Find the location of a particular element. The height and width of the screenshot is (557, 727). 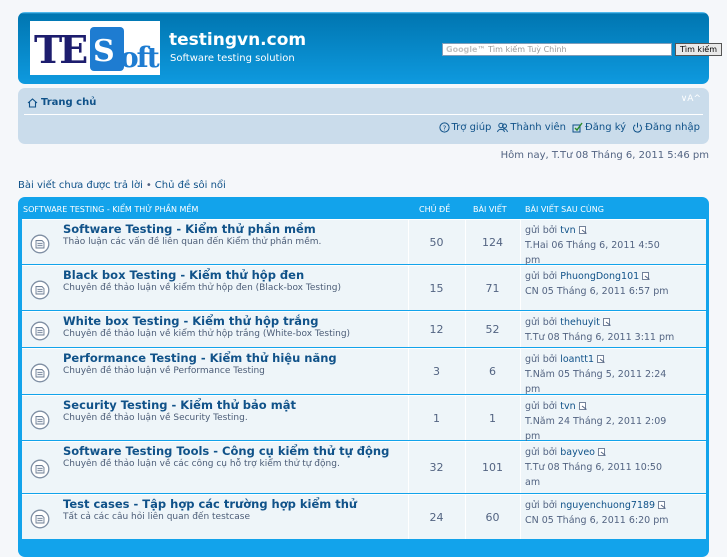

last-post-date: T.Năm 05 Tháng 5, 2011 2:24 is located at coordinates (596, 374).